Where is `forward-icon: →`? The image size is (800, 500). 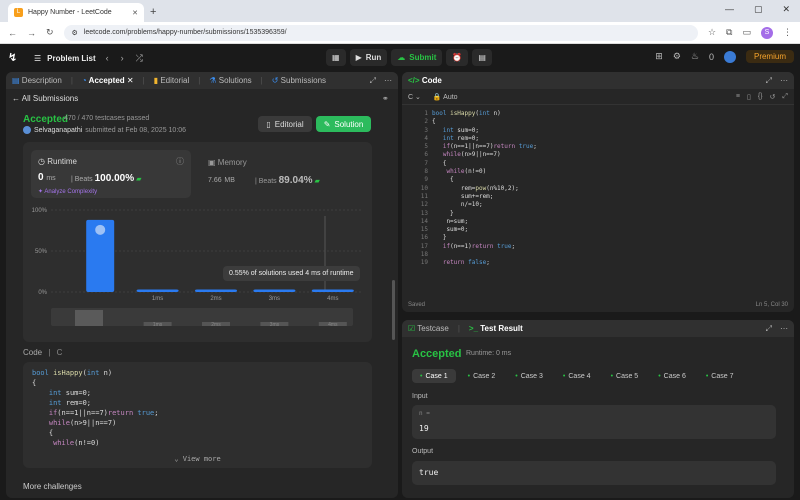
forward-icon: → is located at coordinates (31, 33).